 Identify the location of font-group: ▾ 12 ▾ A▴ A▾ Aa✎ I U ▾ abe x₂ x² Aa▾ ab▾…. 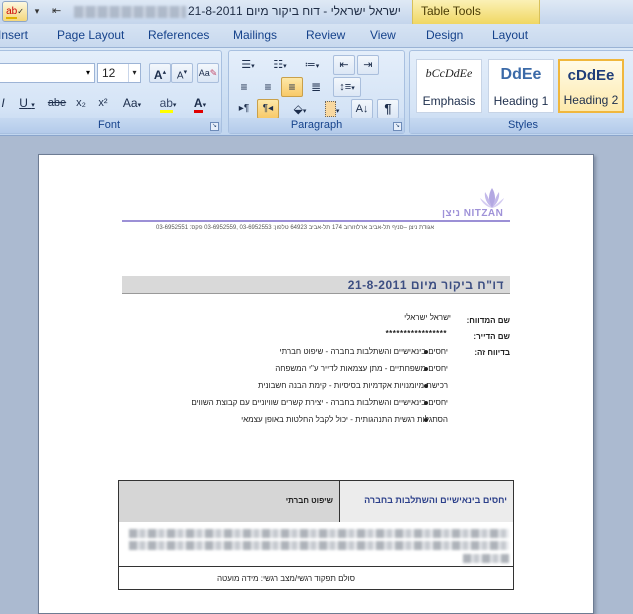
(111, 92).